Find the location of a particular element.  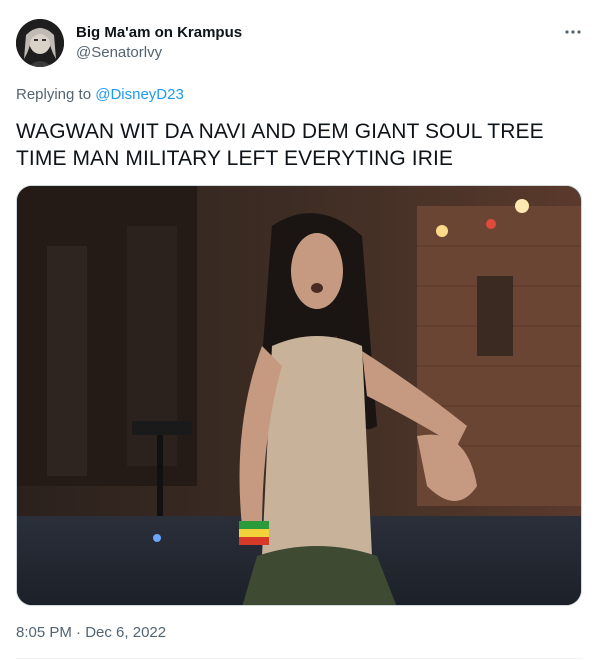

replying-to: Replying to @DisneyD23 is located at coordinates (100, 95).